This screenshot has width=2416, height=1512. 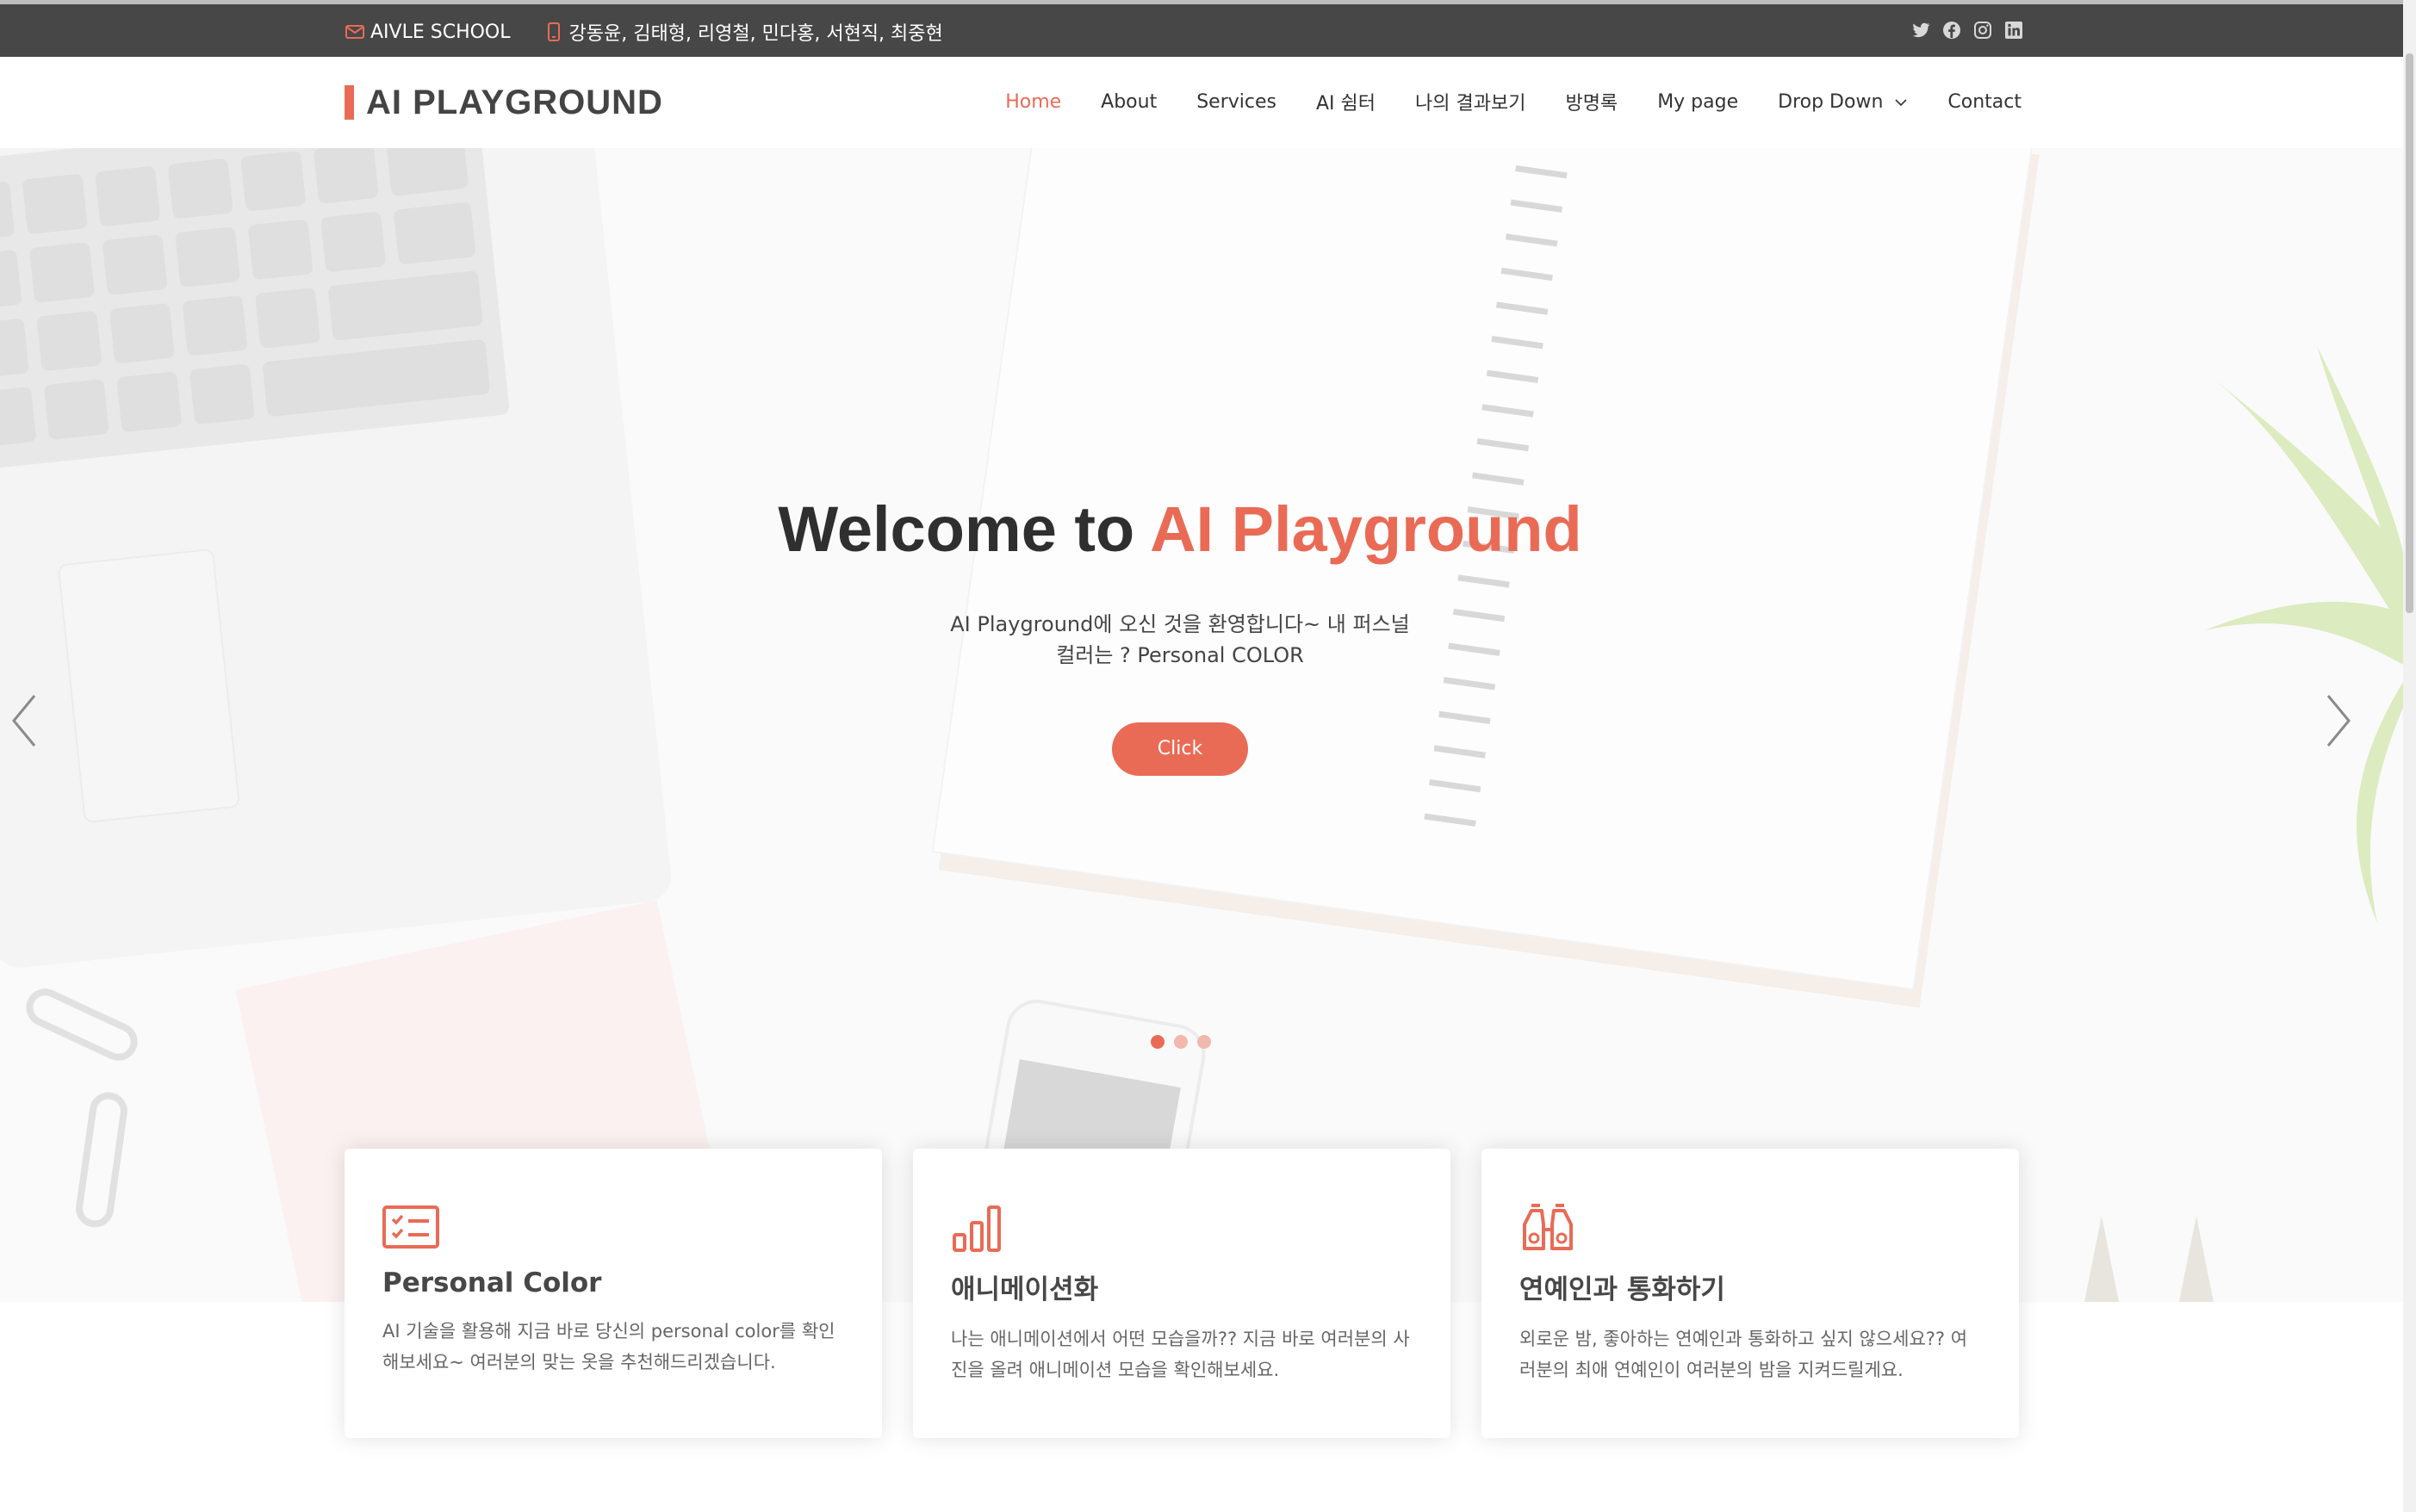 I want to click on nav-dropdown: Drop Down, so click(x=1843, y=102).